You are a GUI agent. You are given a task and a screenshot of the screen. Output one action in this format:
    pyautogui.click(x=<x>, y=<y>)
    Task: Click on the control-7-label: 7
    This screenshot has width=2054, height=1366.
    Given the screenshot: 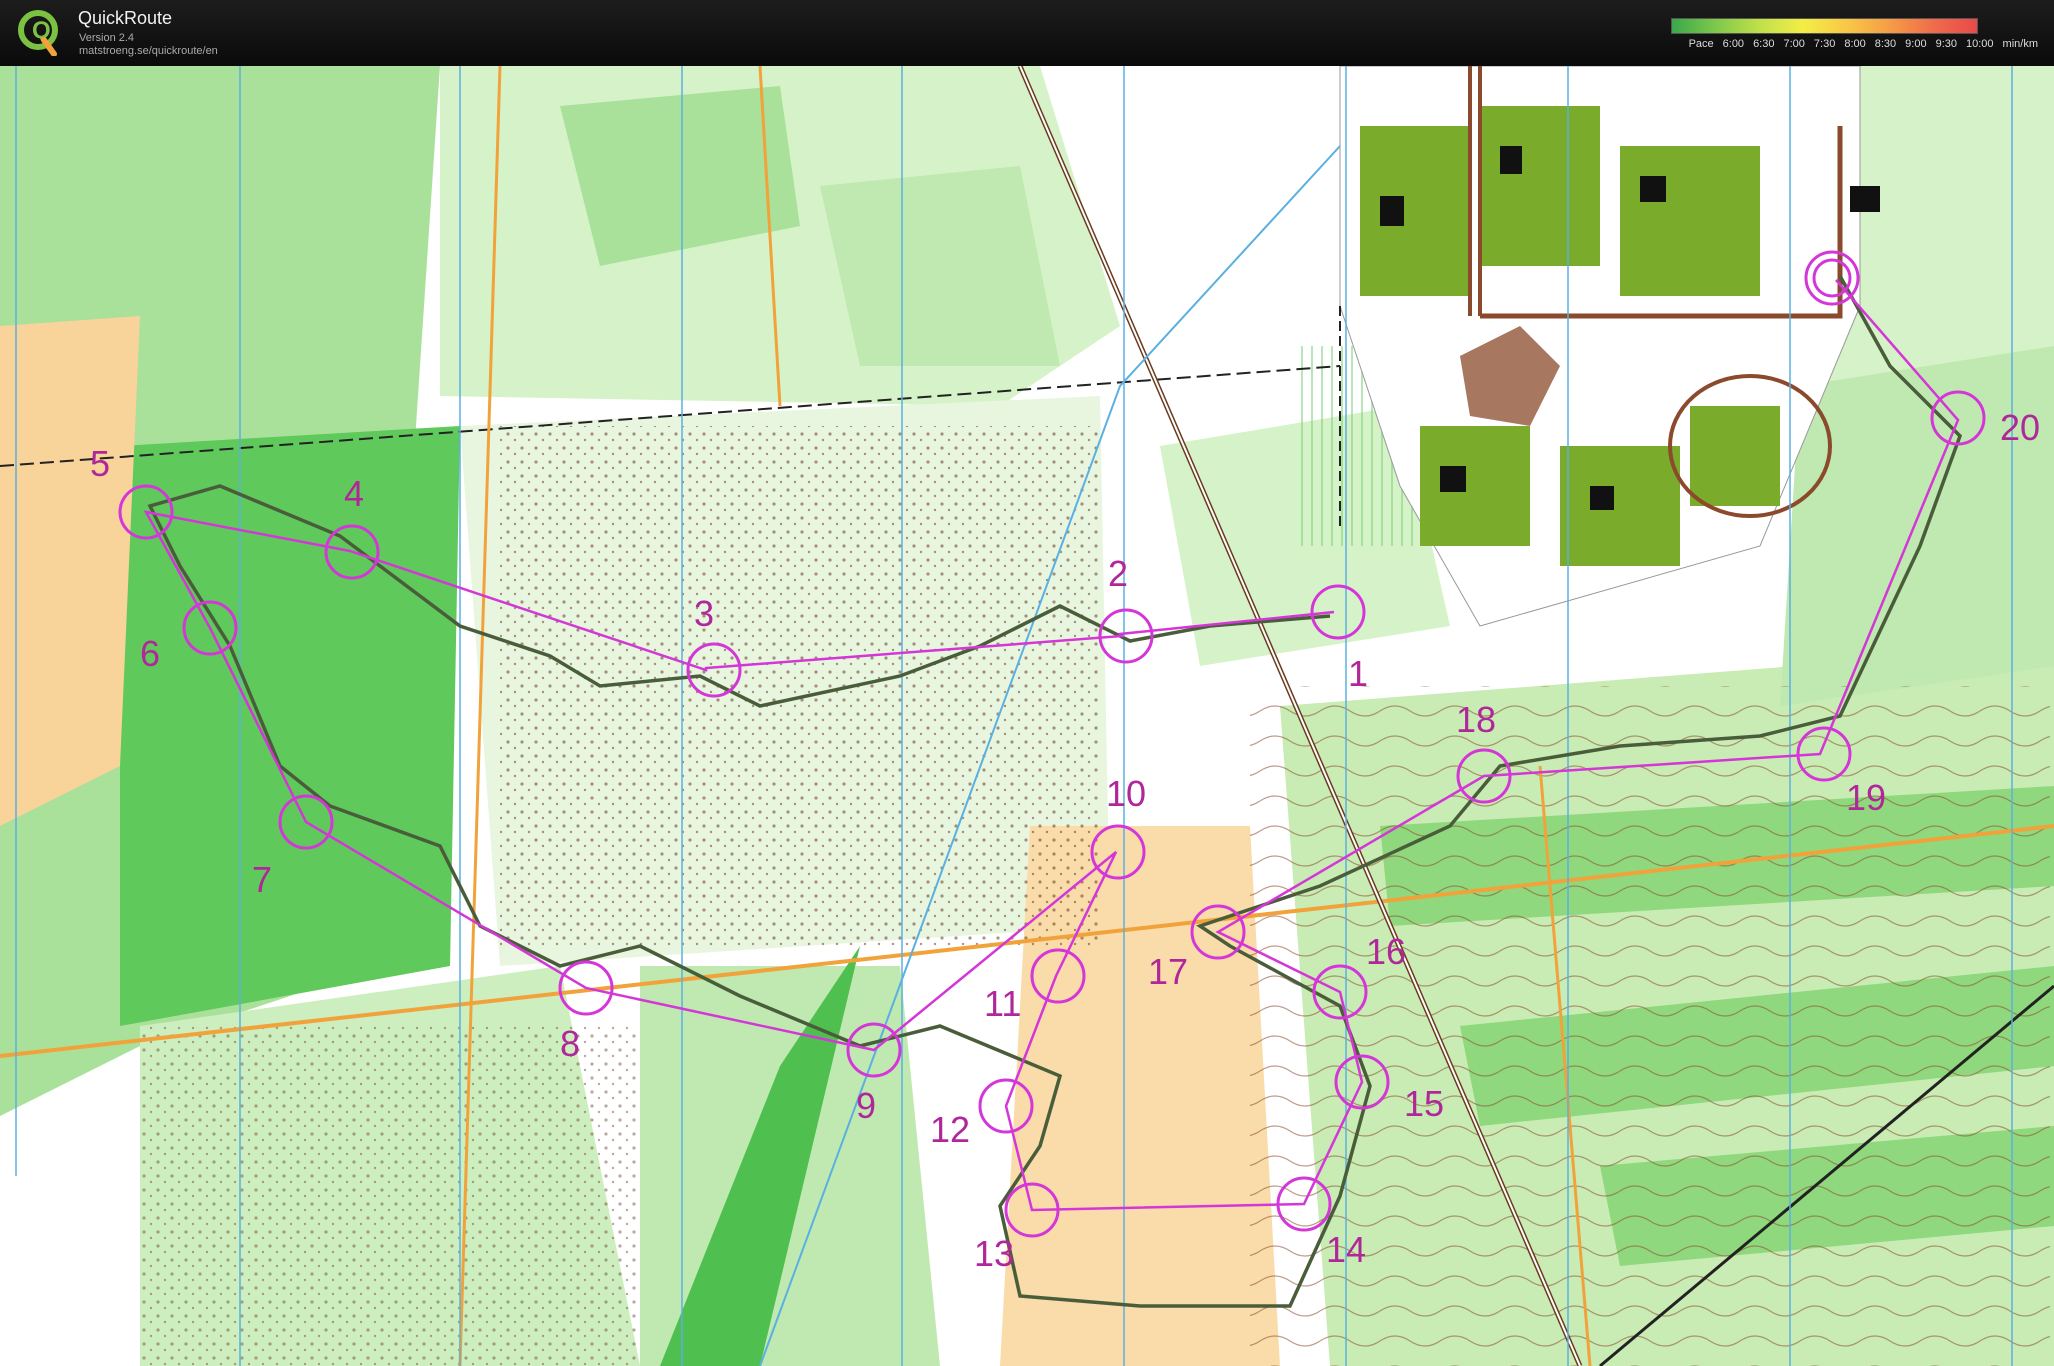 What is the action you would take?
    pyautogui.click(x=262, y=879)
    